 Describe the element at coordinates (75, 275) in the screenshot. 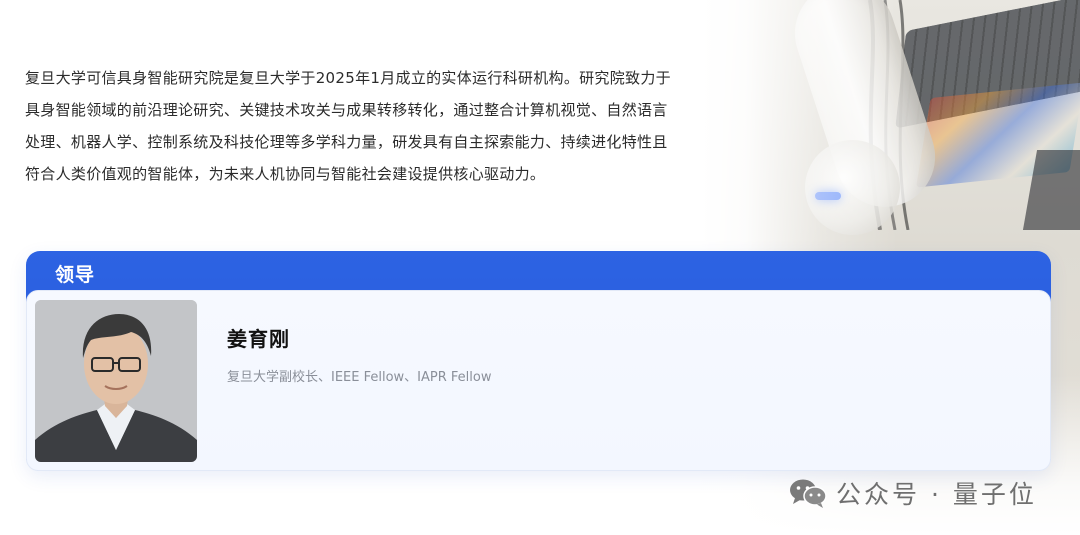

I see `leadership-heading: 领导` at that location.